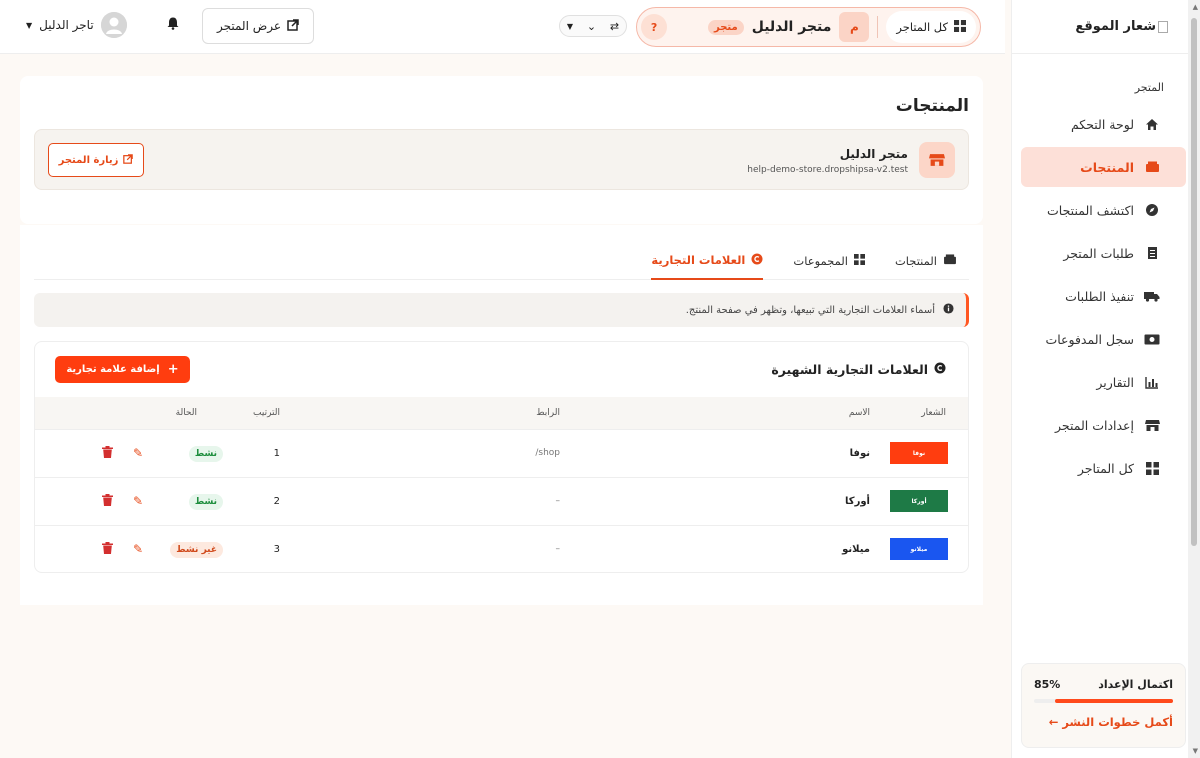 The height and width of the screenshot is (758, 1200). I want to click on scroll-down-arrow-icon: ▼, so click(1195, 751).